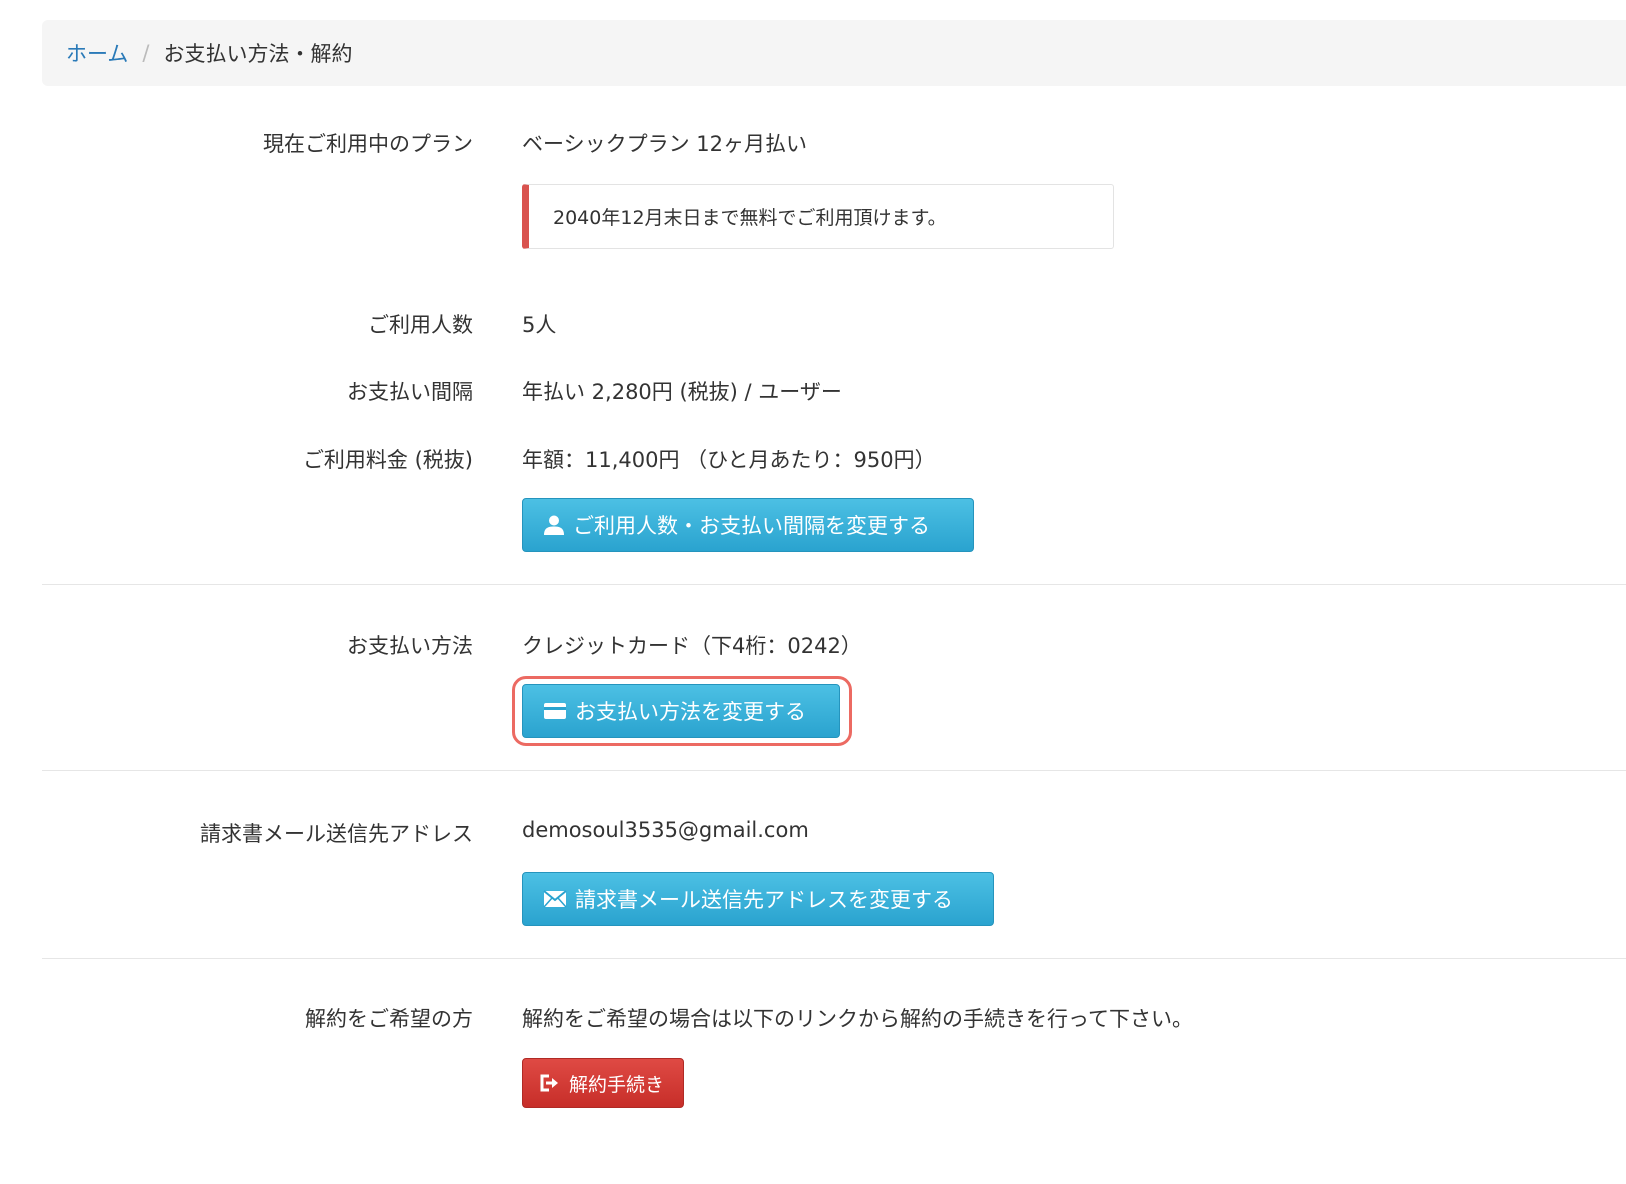  What do you see at coordinates (764, 900) in the screenshot?
I see `change-email-button-label: 請求書メール送信先アドレスを変更する` at bounding box center [764, 900].